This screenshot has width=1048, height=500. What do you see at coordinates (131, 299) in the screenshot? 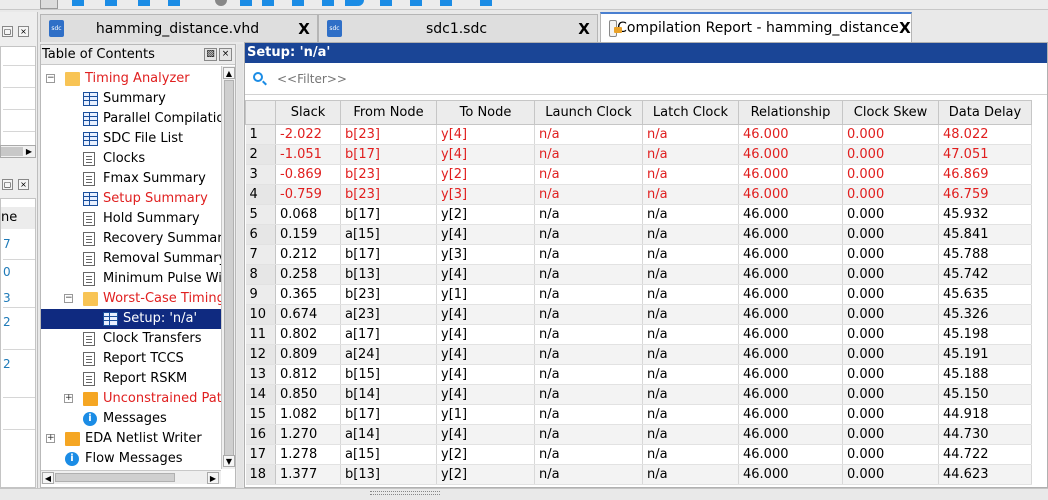
I see `toc-item: − Worst-Case Timing` at bounding box center [131, 299].